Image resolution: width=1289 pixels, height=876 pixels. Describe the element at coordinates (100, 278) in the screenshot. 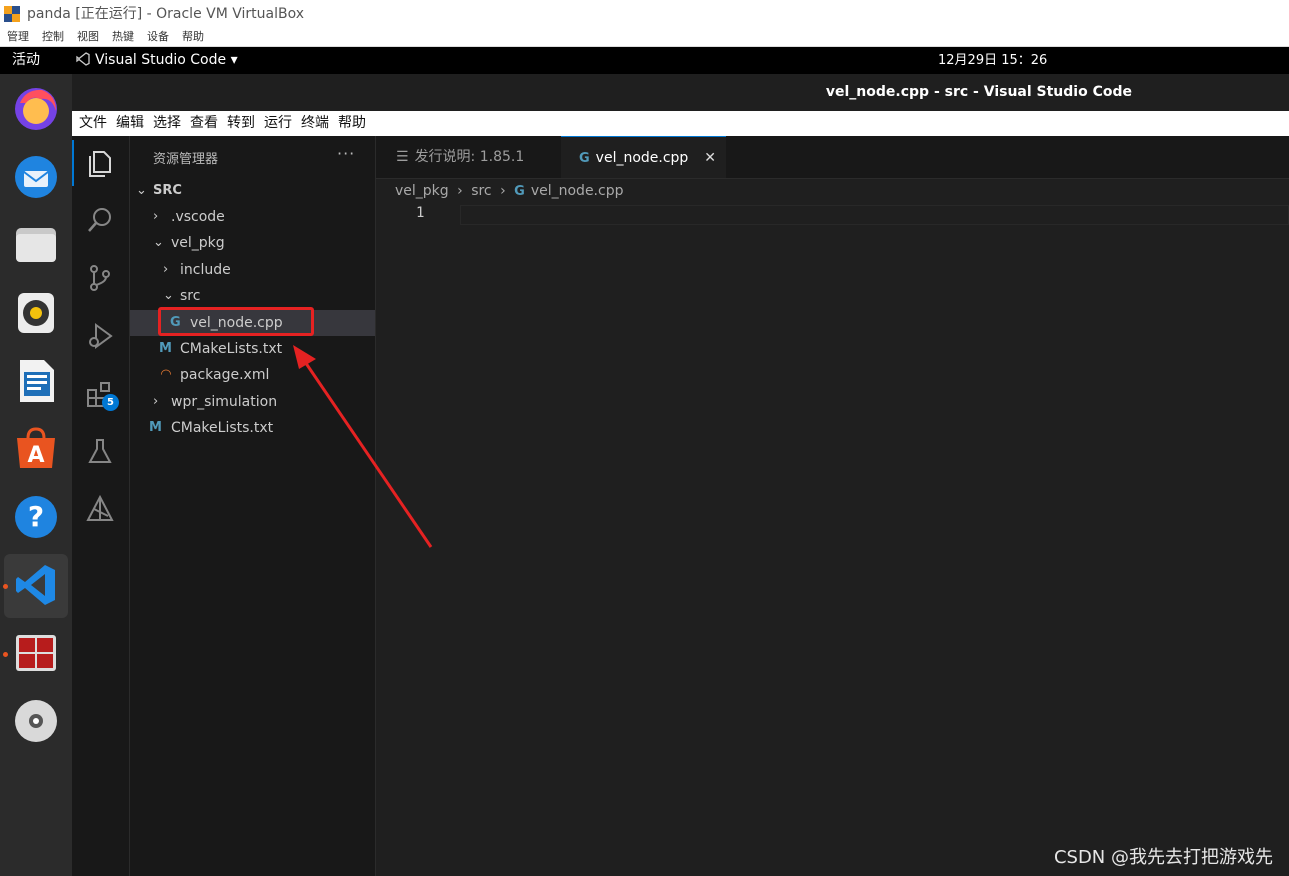

I see `source-control-icon` at that location.